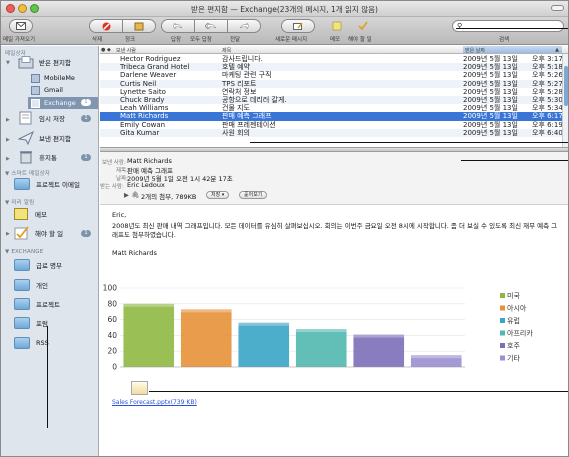 The image size is (569, 457). What do you see at coordinates (22, 184) in the screenshot?
I see `smart-folder-icon` at bounding box center [22, 184].